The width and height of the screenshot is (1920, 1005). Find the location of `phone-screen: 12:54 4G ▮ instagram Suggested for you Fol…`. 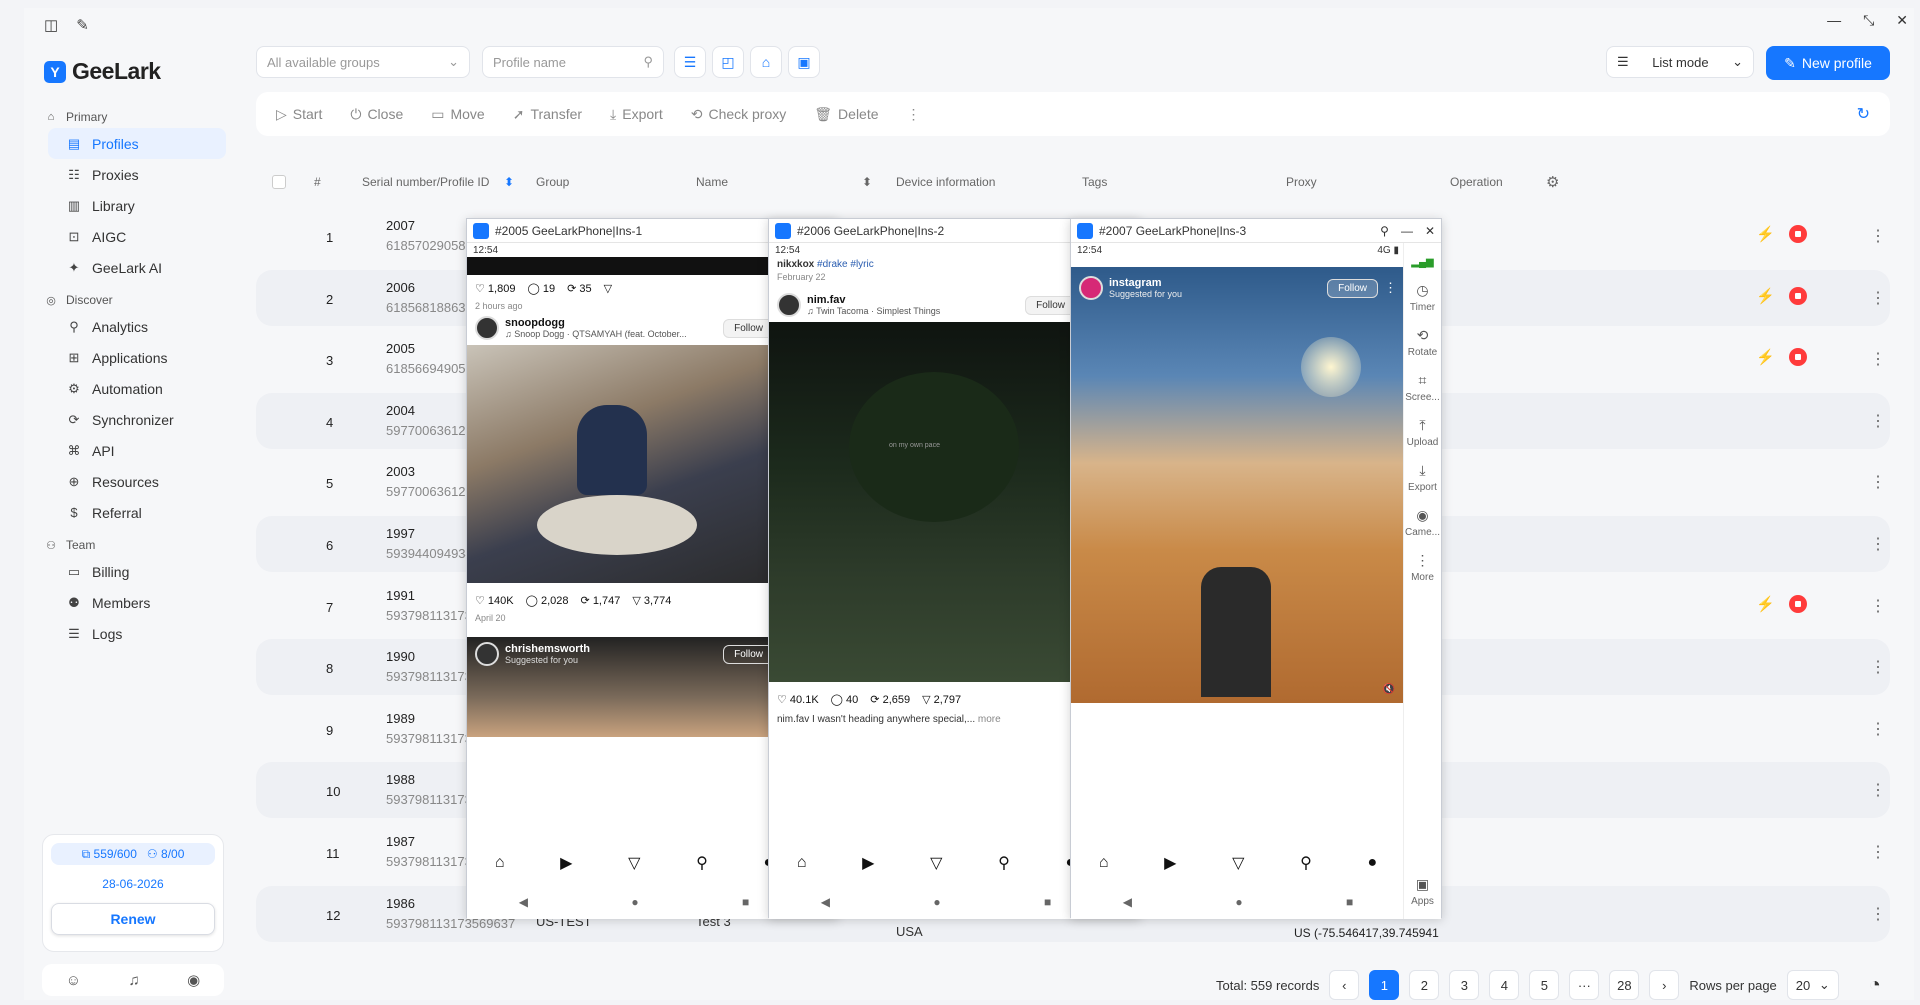

phone-screen: 12:54 4G ▮ instagram Suggested for you Fol… is located at coordinates (1238, 581).